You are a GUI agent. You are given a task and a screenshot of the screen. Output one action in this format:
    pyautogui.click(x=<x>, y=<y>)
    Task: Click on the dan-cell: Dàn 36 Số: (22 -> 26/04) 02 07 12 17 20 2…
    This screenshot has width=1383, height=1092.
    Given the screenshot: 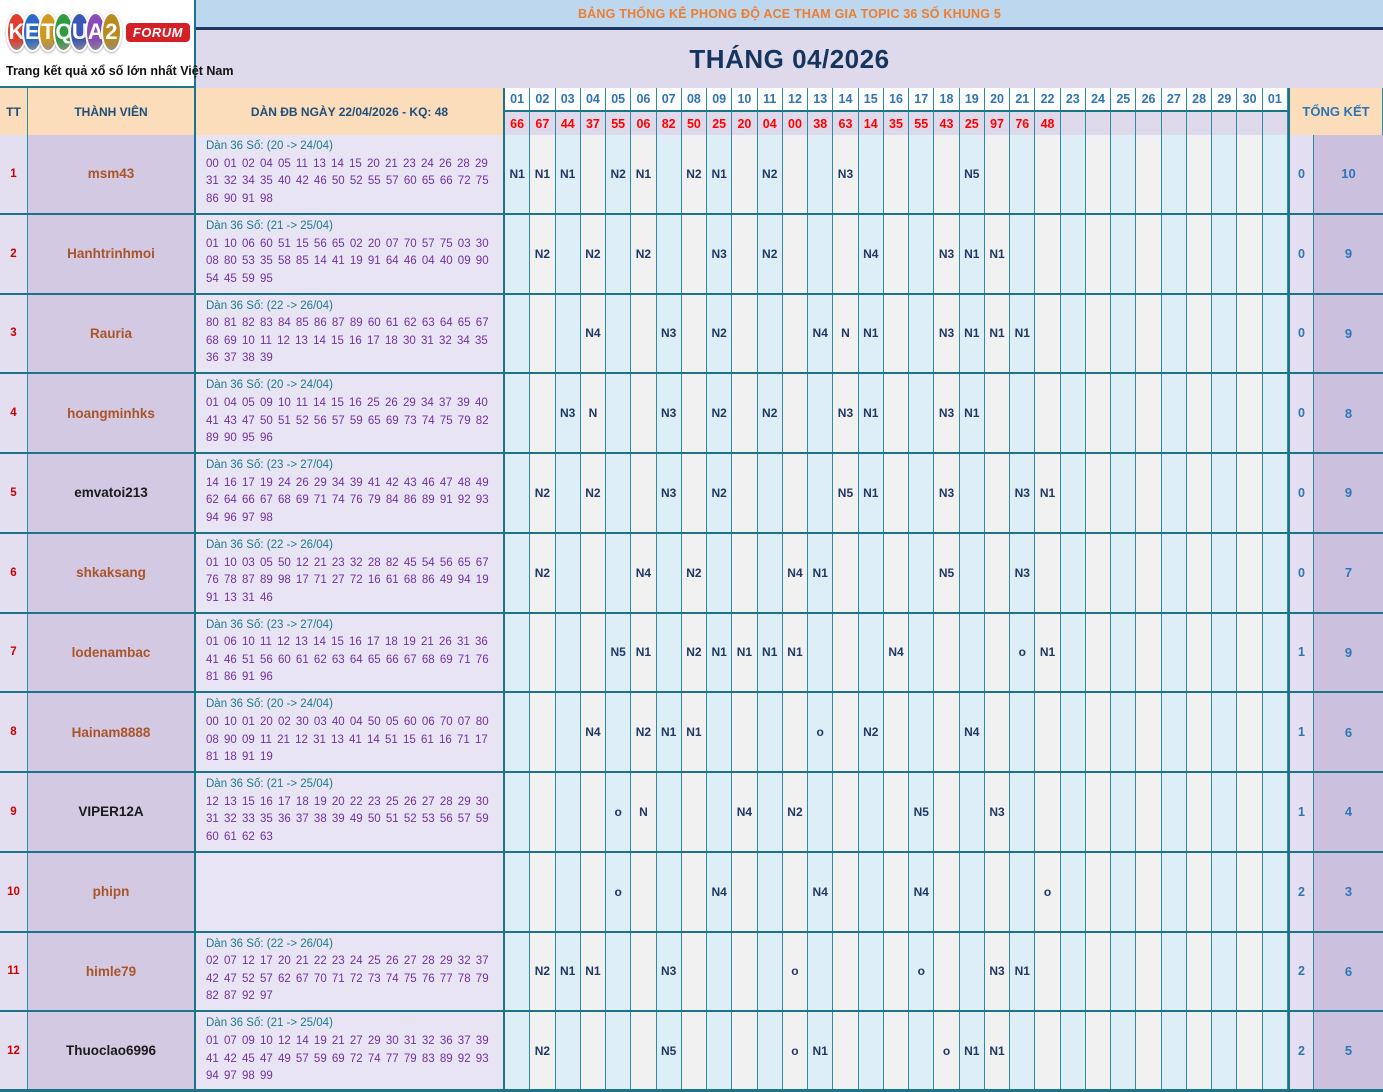 What is the action you would take?
    pyautogui.click(x=350, y=971)
    